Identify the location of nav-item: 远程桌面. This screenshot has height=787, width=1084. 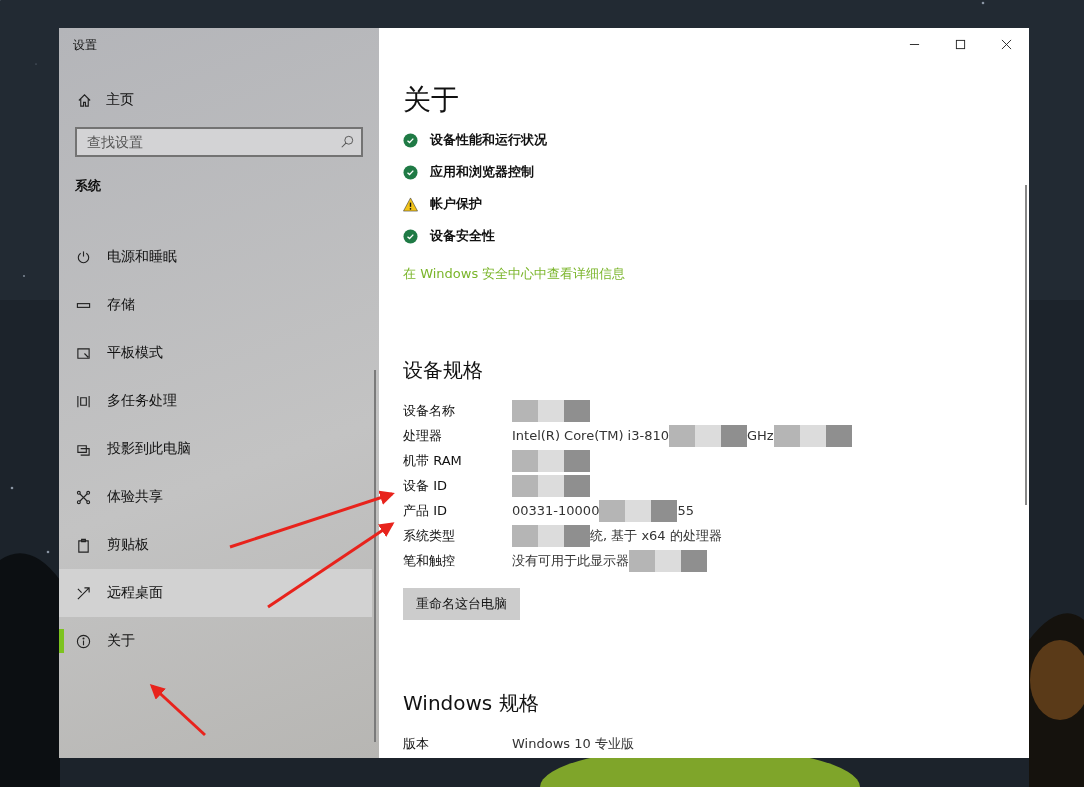
(215, 593).